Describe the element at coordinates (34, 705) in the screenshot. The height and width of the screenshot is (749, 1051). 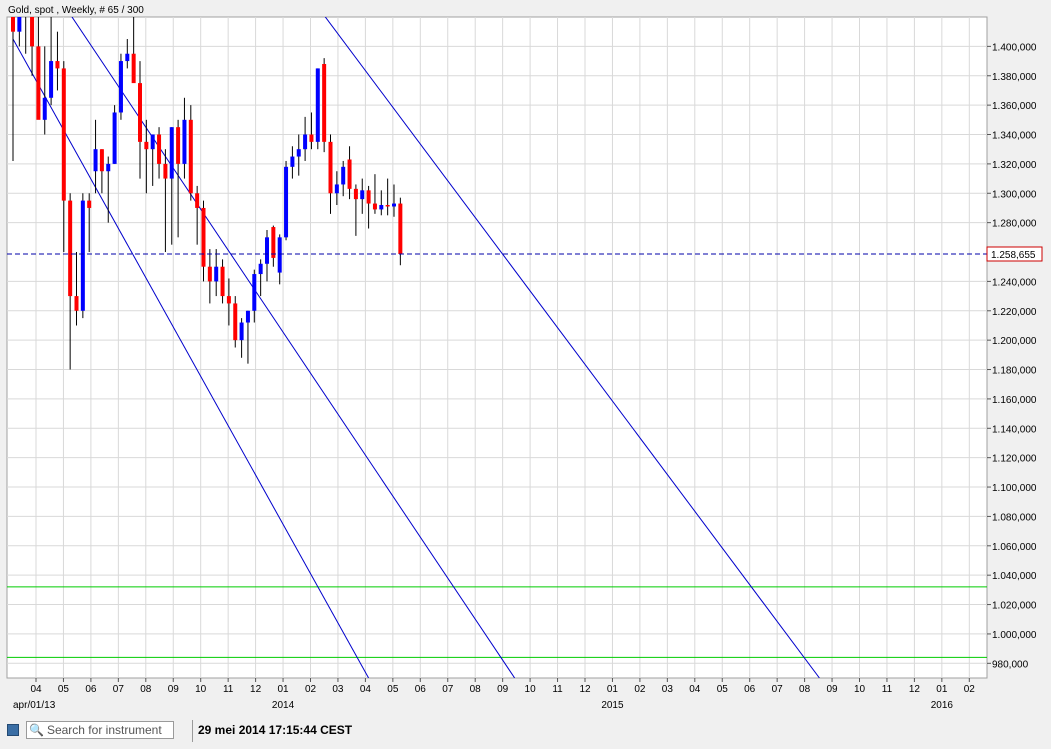
I see `x-year-label: apr/01/13` at that location.